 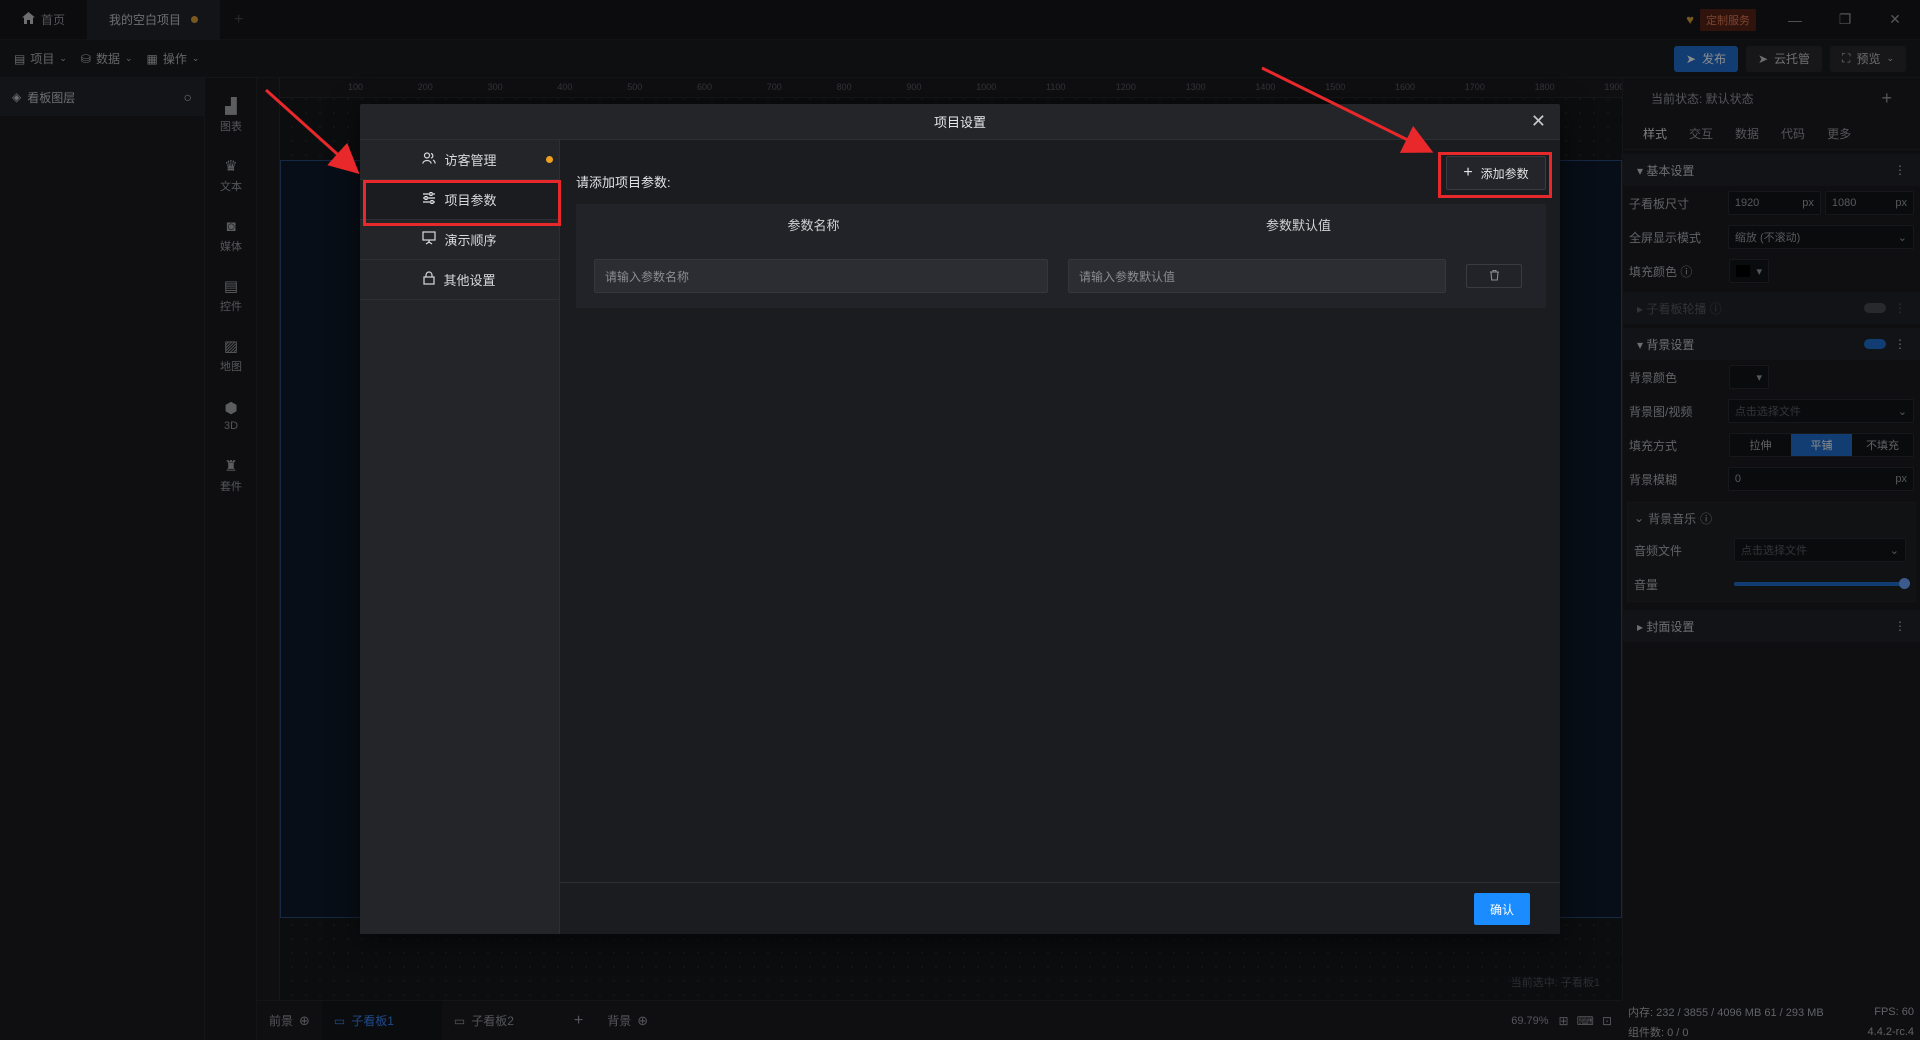 What do you see at coordinates (1347, 109) in the screenshot?
I see `annotation-arrow-right` at bounding box center [1347, 109].